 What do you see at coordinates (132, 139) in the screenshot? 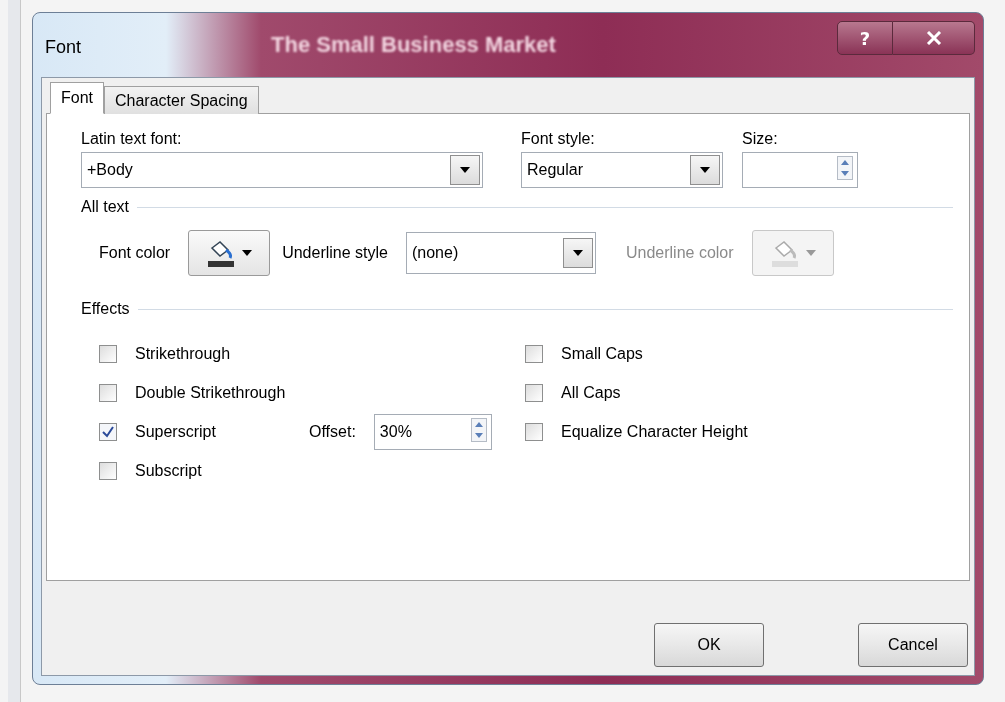
I see `field-label: Latin text font:` at bounding box center [132, 139].